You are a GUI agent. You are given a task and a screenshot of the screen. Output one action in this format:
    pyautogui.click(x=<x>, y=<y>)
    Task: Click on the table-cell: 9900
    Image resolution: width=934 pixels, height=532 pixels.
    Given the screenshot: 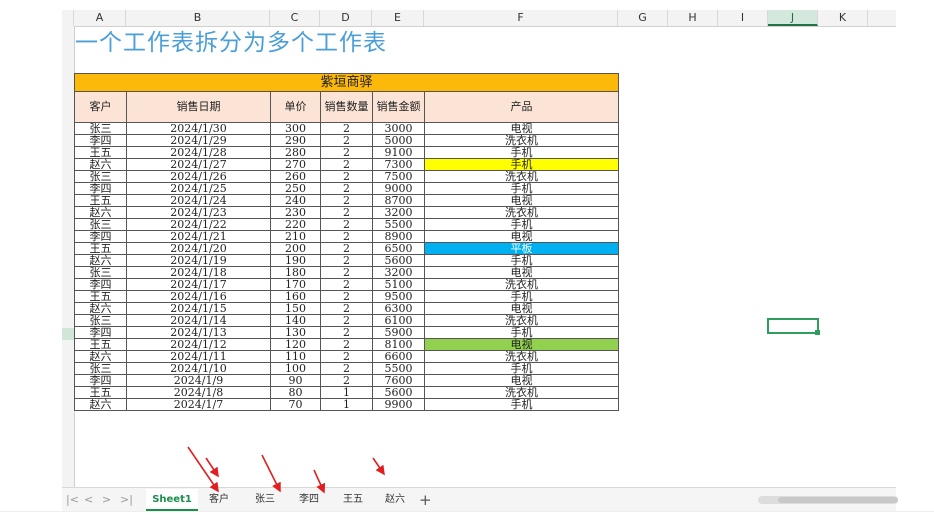 What is the action you would take?
    pyautogui.click(x=398, y=404)
    